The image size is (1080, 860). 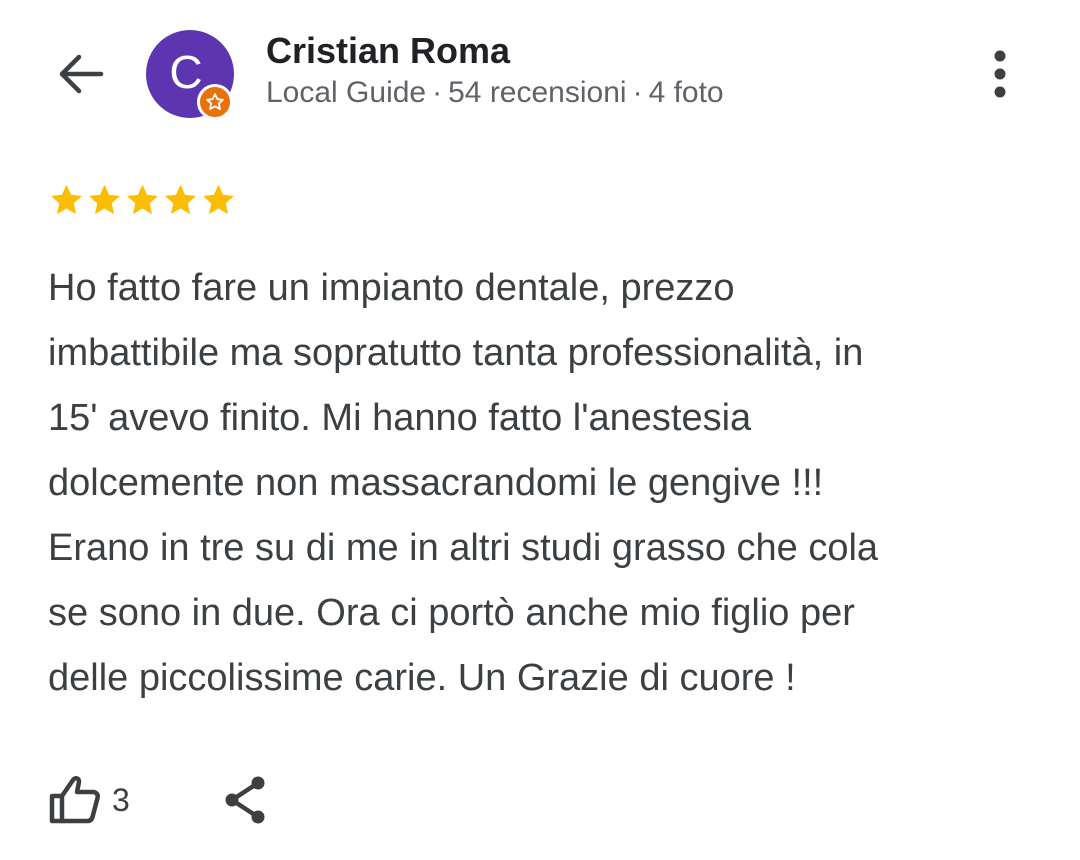 I want to click on more-vert-icon, so click(x=1000, y=74).